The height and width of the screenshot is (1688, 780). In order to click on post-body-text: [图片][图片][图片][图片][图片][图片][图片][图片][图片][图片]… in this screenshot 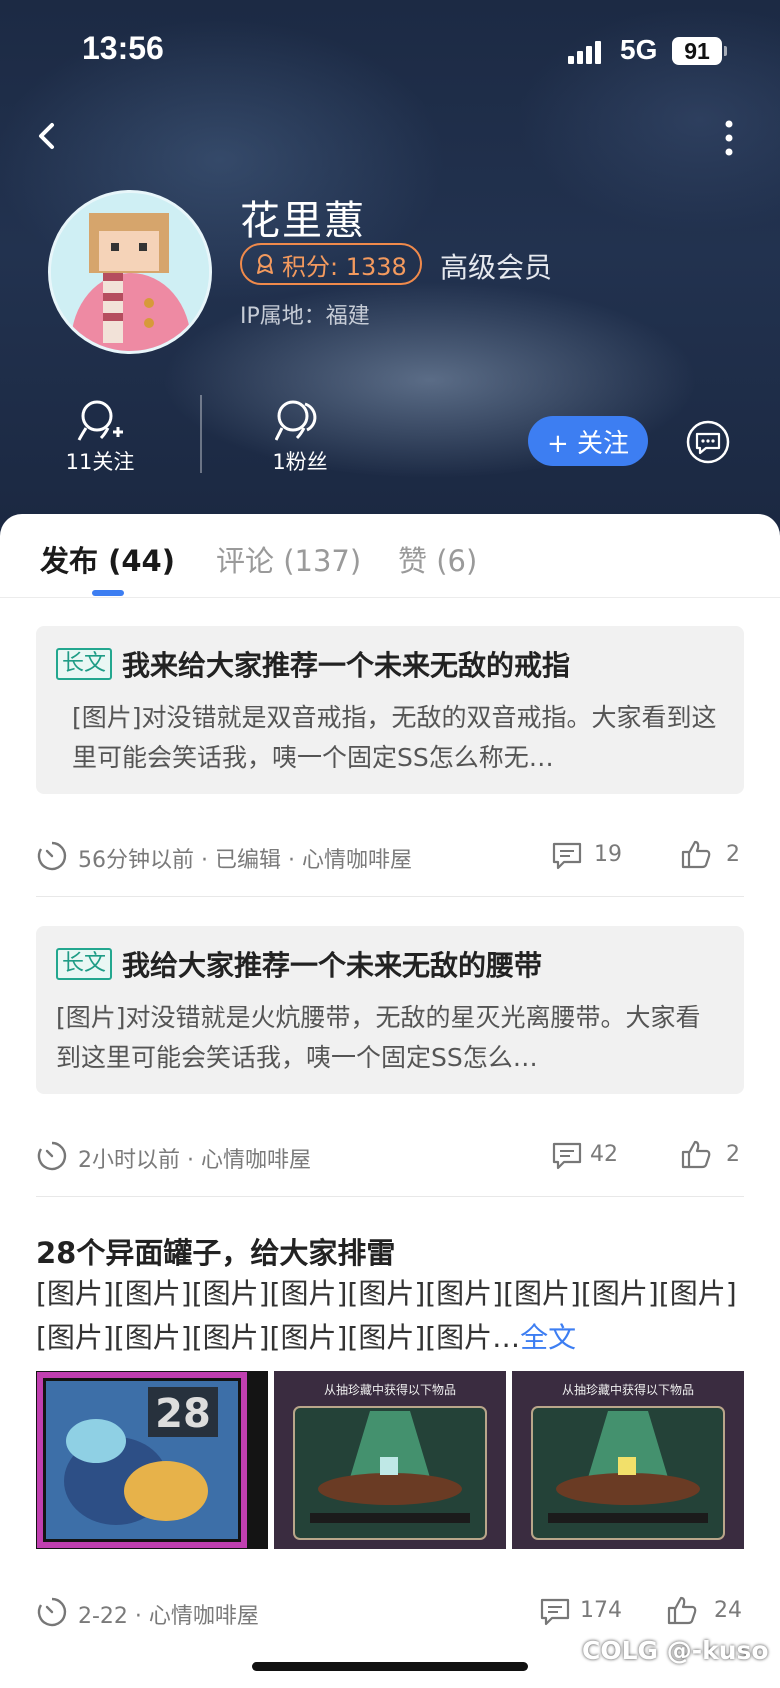, I will do `click(386, 1315)`.